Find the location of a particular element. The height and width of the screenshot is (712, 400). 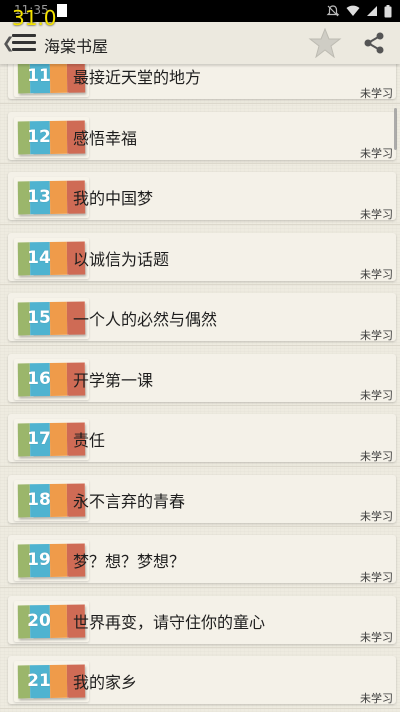

list-item: 18 永不言弃的青春 未学习 is located at coordinates (200, 497).